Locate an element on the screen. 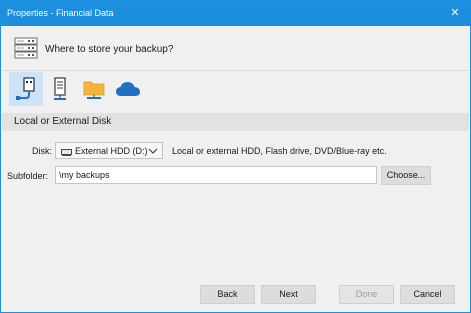 Image resolution: width=471 pixels, height=313 pixels. close-icon: ✕ is located at coordinates (455, 13).